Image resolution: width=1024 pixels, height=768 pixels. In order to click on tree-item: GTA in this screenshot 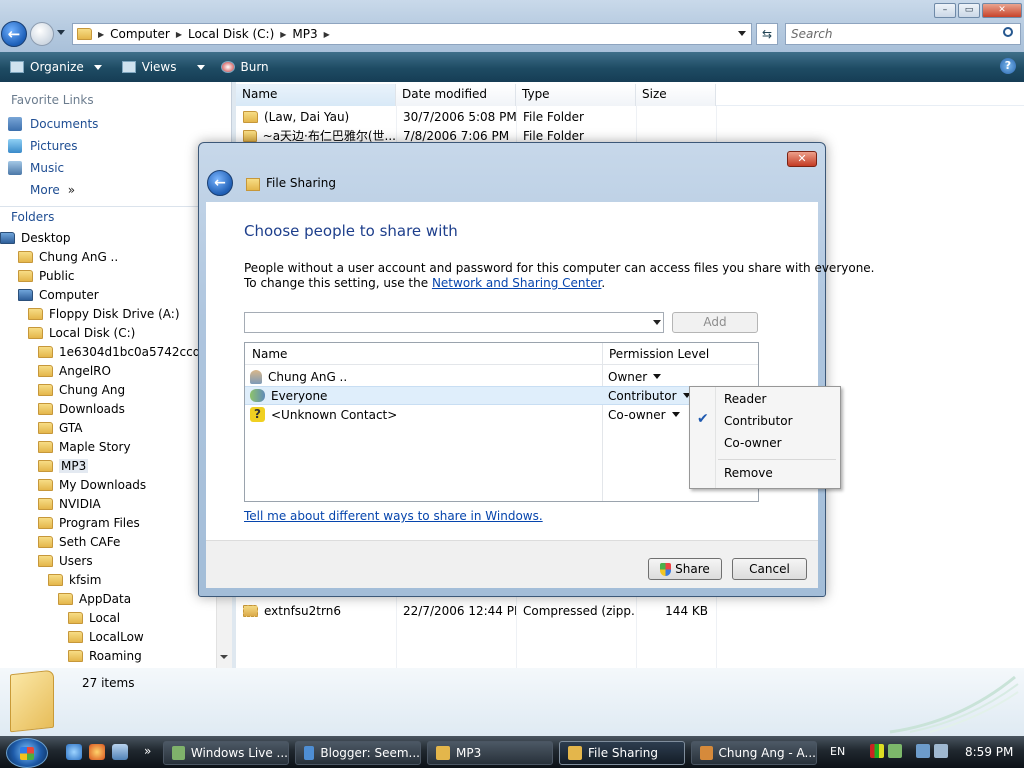, I will do `click(60, 428)`.